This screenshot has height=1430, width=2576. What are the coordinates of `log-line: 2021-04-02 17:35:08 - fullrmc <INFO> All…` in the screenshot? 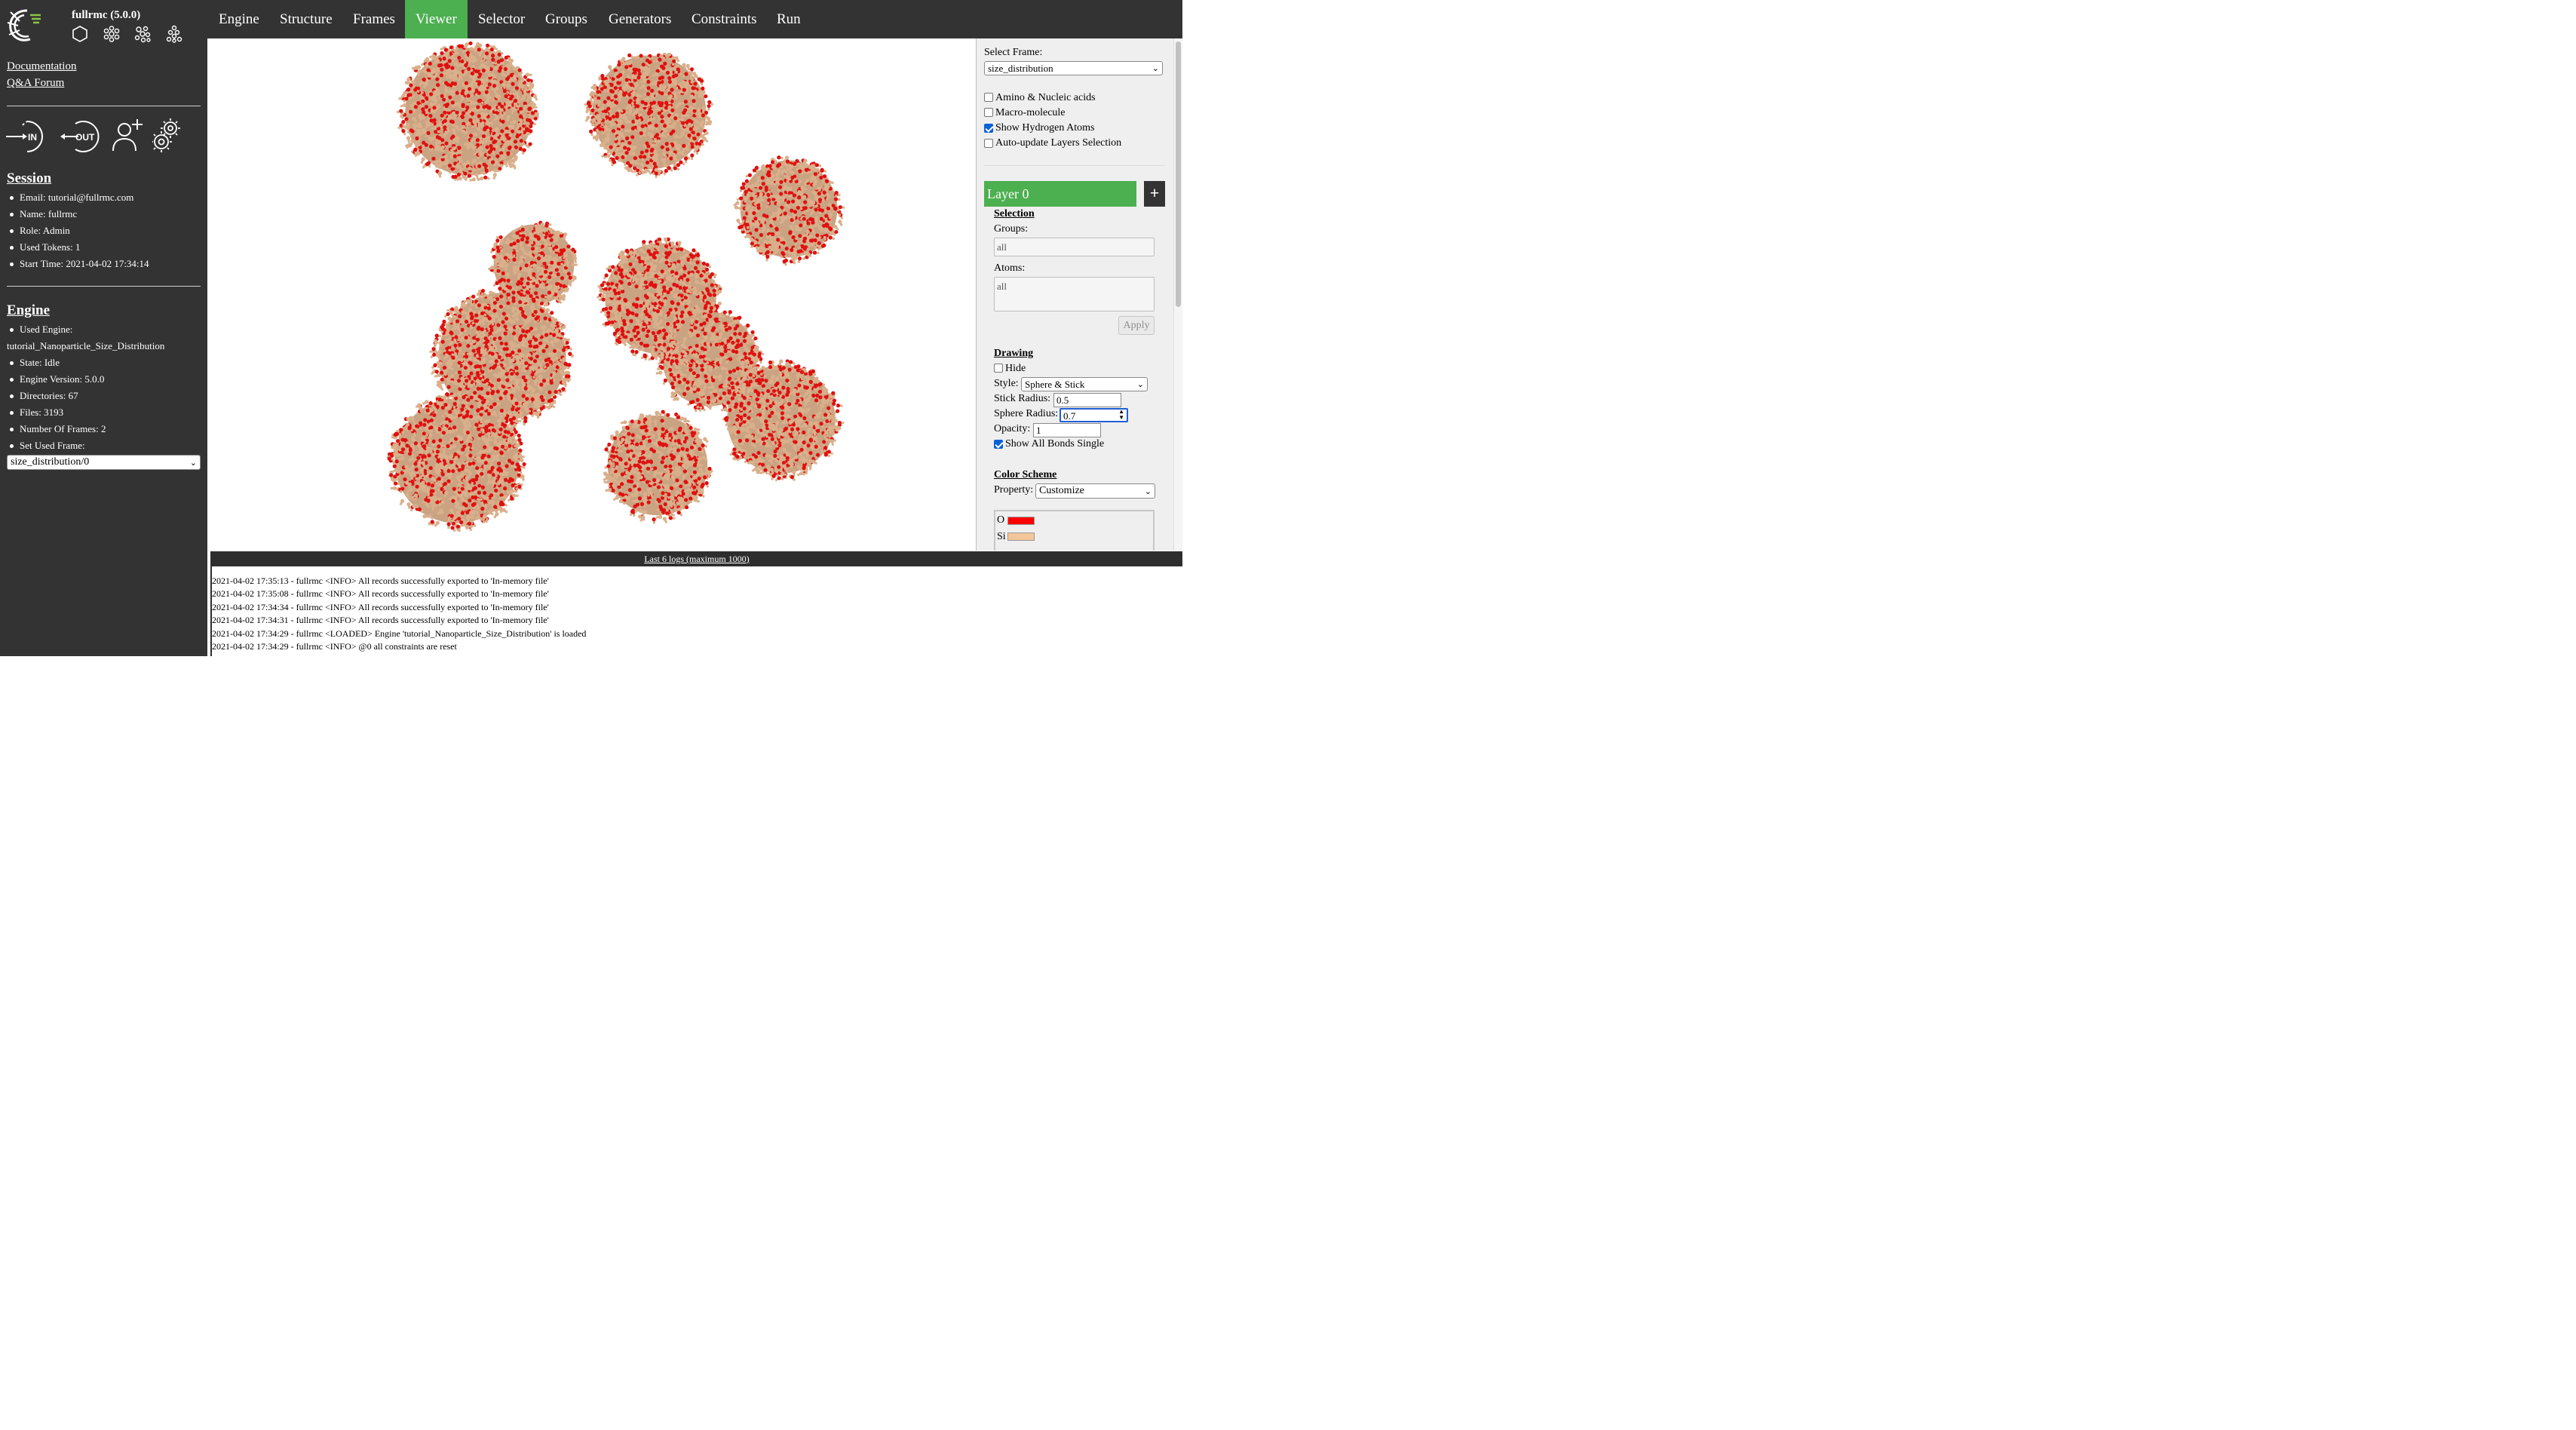 It's located at (380, 594).